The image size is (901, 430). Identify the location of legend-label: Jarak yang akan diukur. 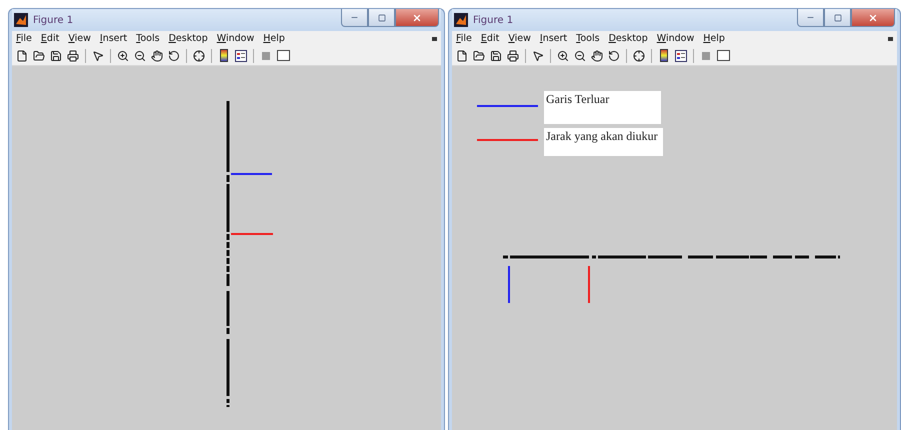
(603, 142).